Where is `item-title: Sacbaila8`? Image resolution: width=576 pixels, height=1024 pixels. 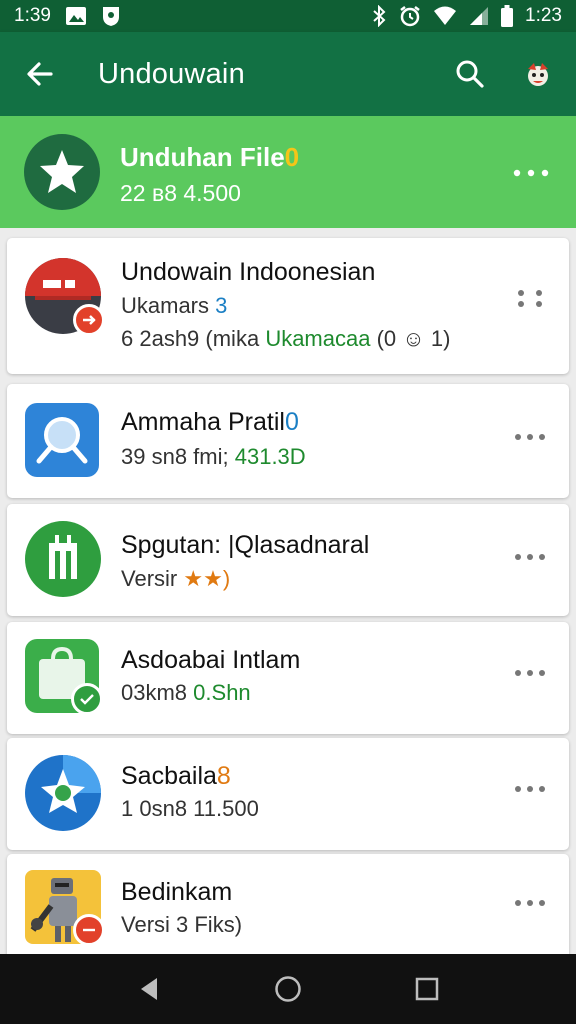
item-title: Sacbaila8 is located at coordinates (176, 776).